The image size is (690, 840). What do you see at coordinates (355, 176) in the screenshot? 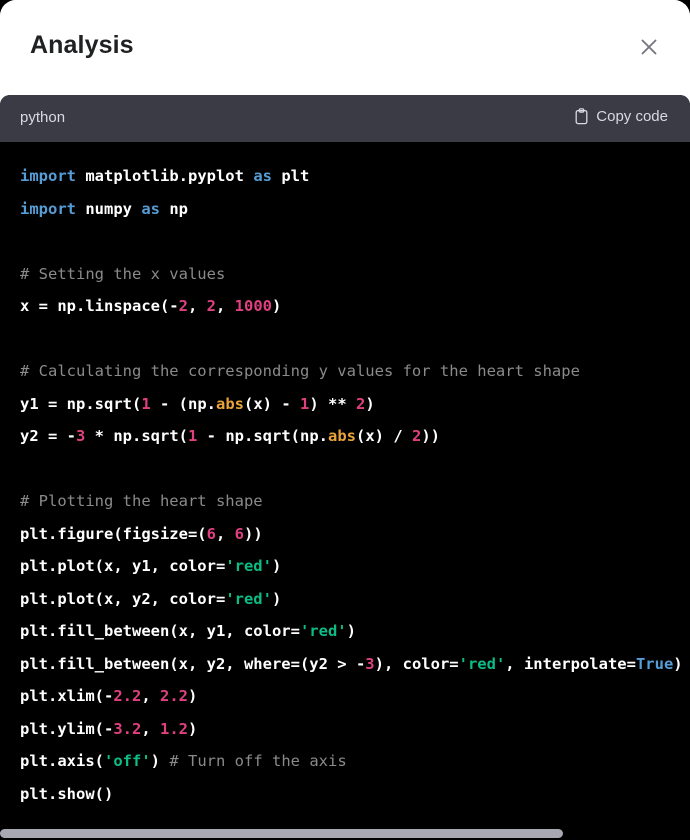
I see `code-line: import matplotlib.pyplot as plt` at bounding box center [355, 176].